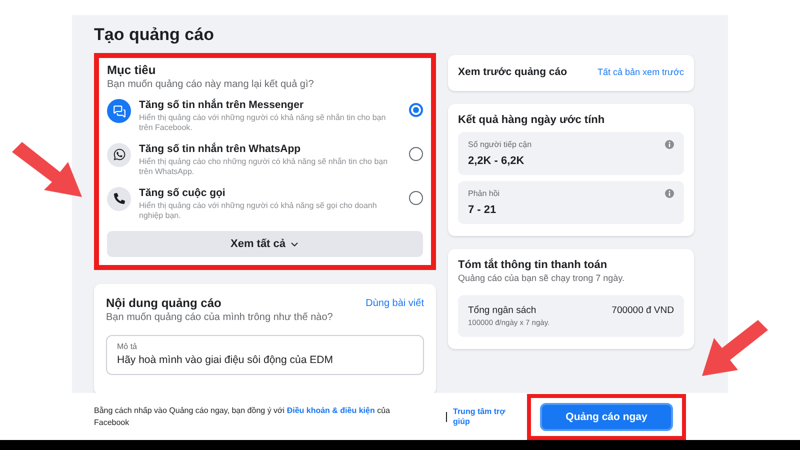 The image size is (800, 450). What do you see at coordinates (484, 193) in the screenshot?
I see `metric-label: Phản hồi` at bounding box center [484, 193].